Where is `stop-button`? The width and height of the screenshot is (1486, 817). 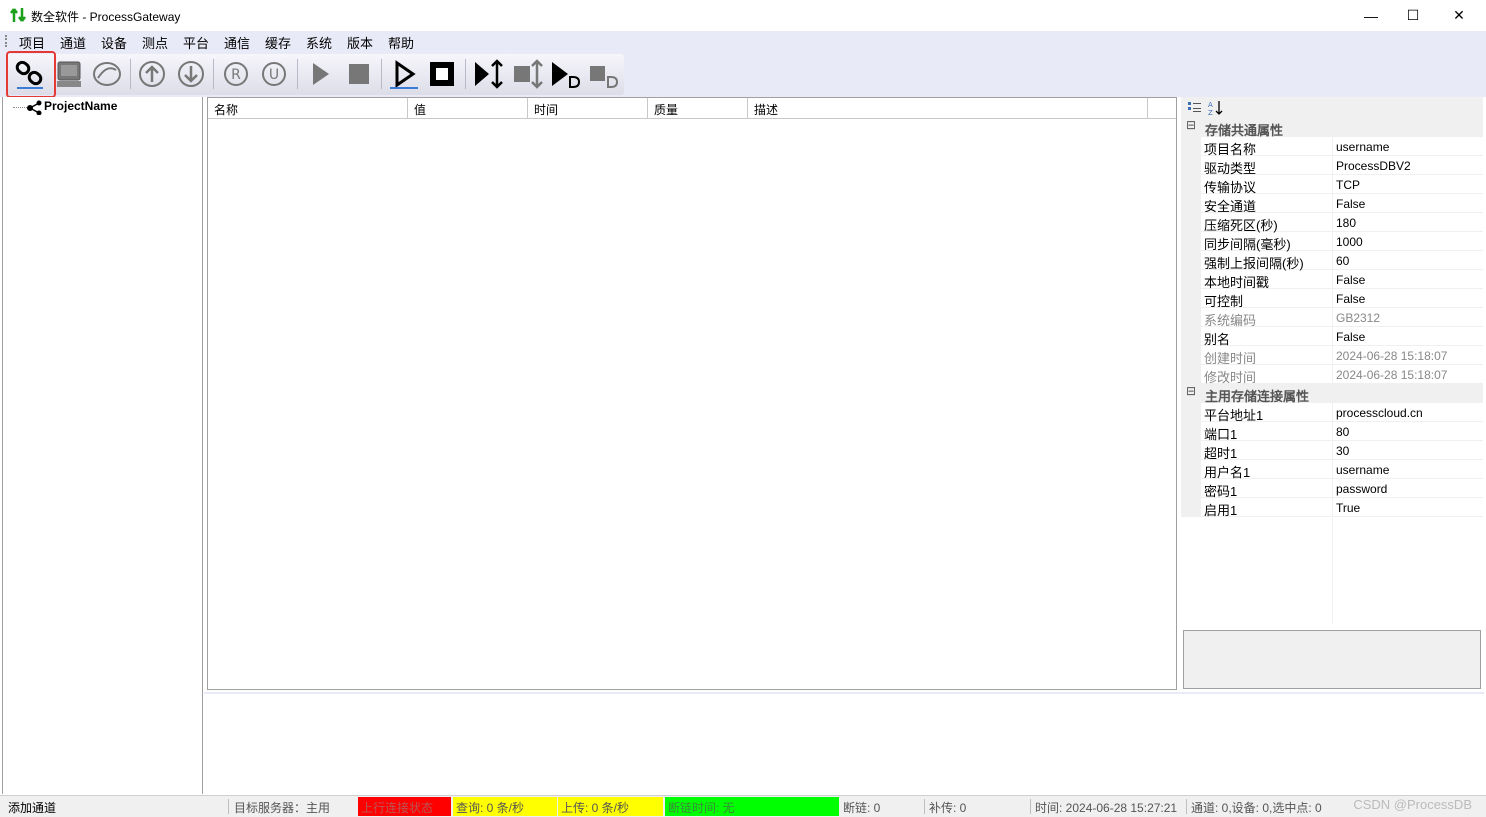
stop-button is located at coordinates (442, 74).